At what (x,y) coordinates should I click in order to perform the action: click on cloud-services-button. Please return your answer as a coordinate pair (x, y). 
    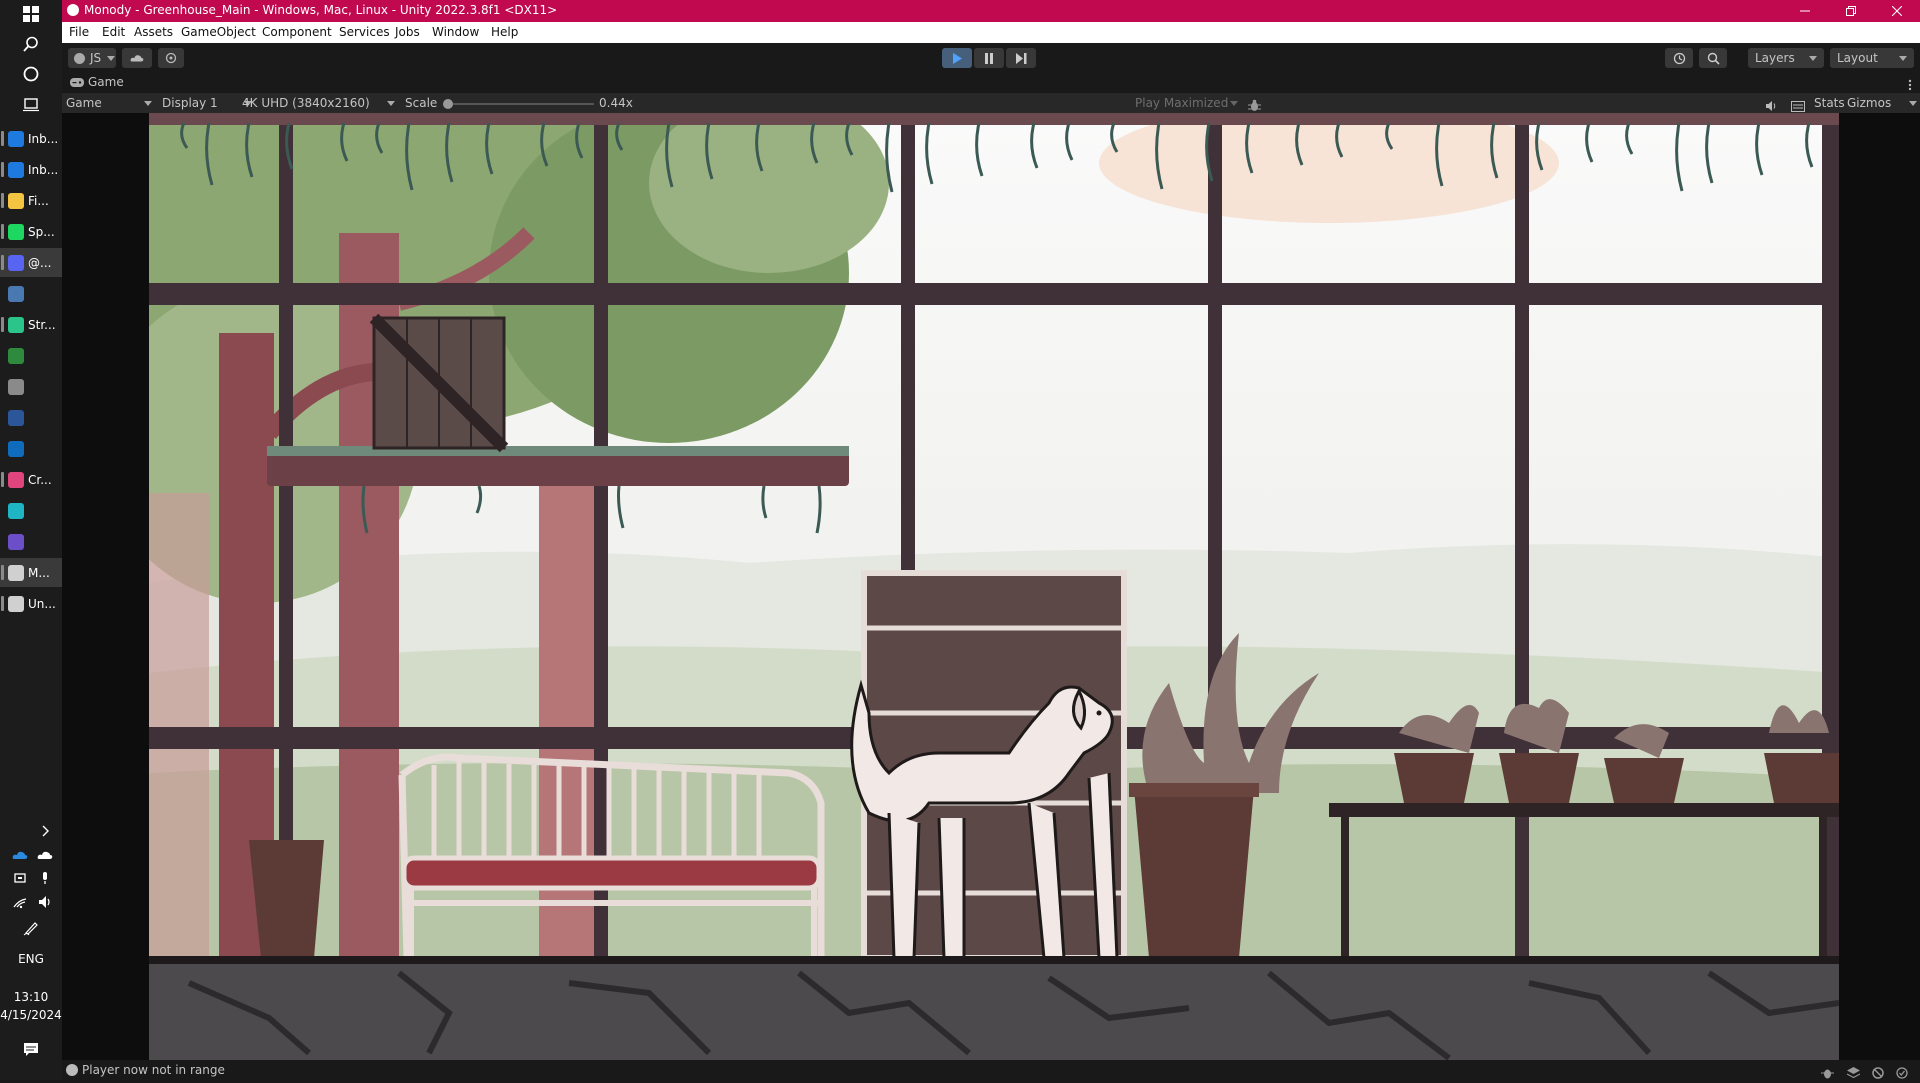
    Looking at the image, I should click on (137, 58).